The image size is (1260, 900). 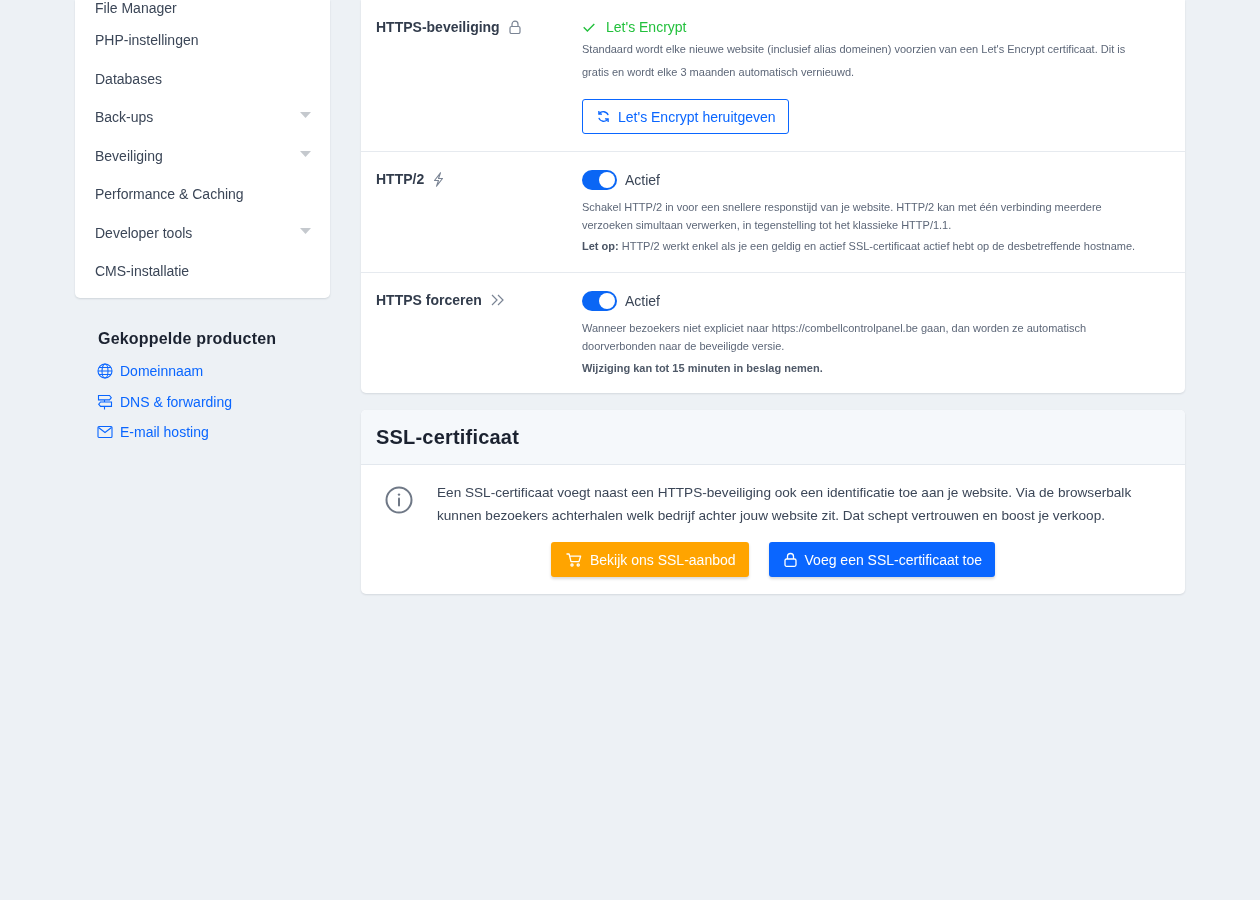 What do you see at coordinates (603, 116) in the screenshot?
I see `refresh-icon` at bounding box center [603, 116].